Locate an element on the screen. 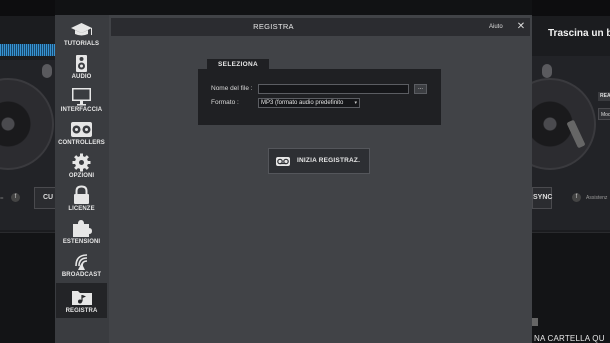 The image size is (610, 343). sidebar-item-interfaccia: INTERFACCIA is located at coordinates (81, 101).